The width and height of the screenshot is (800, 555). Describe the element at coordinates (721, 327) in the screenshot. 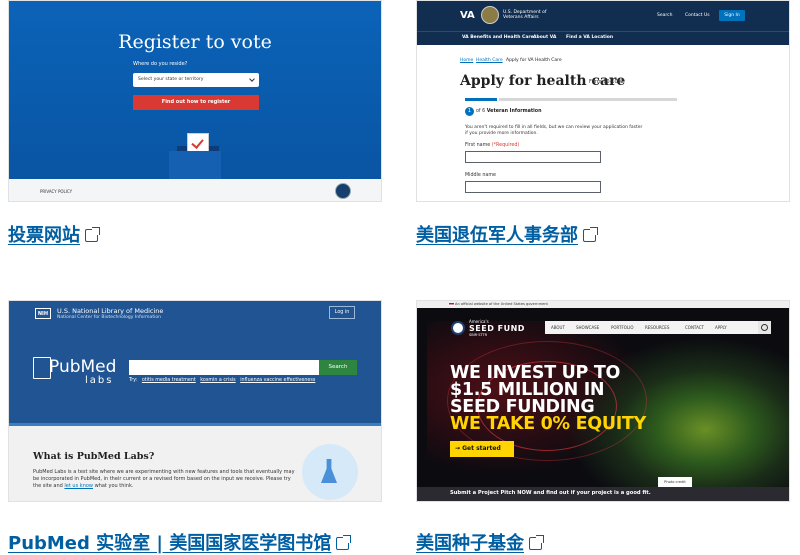

I see `menu-apply: APPLY` at that location.